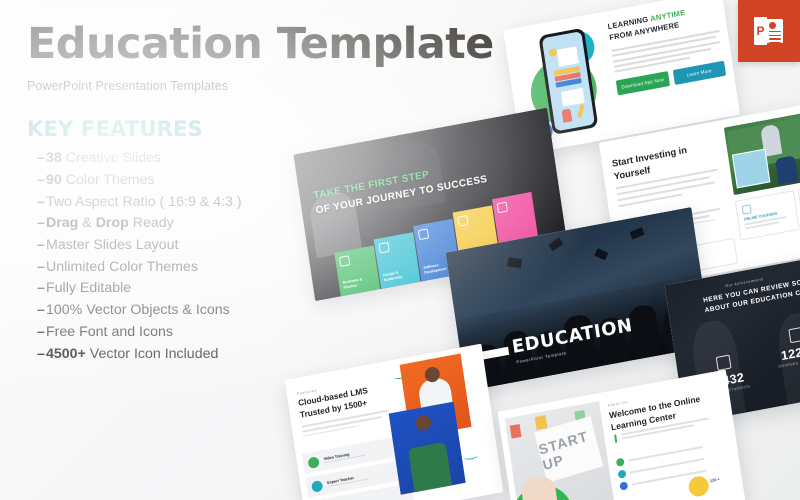  I want to click on portrait-blue, so click(427, 448).